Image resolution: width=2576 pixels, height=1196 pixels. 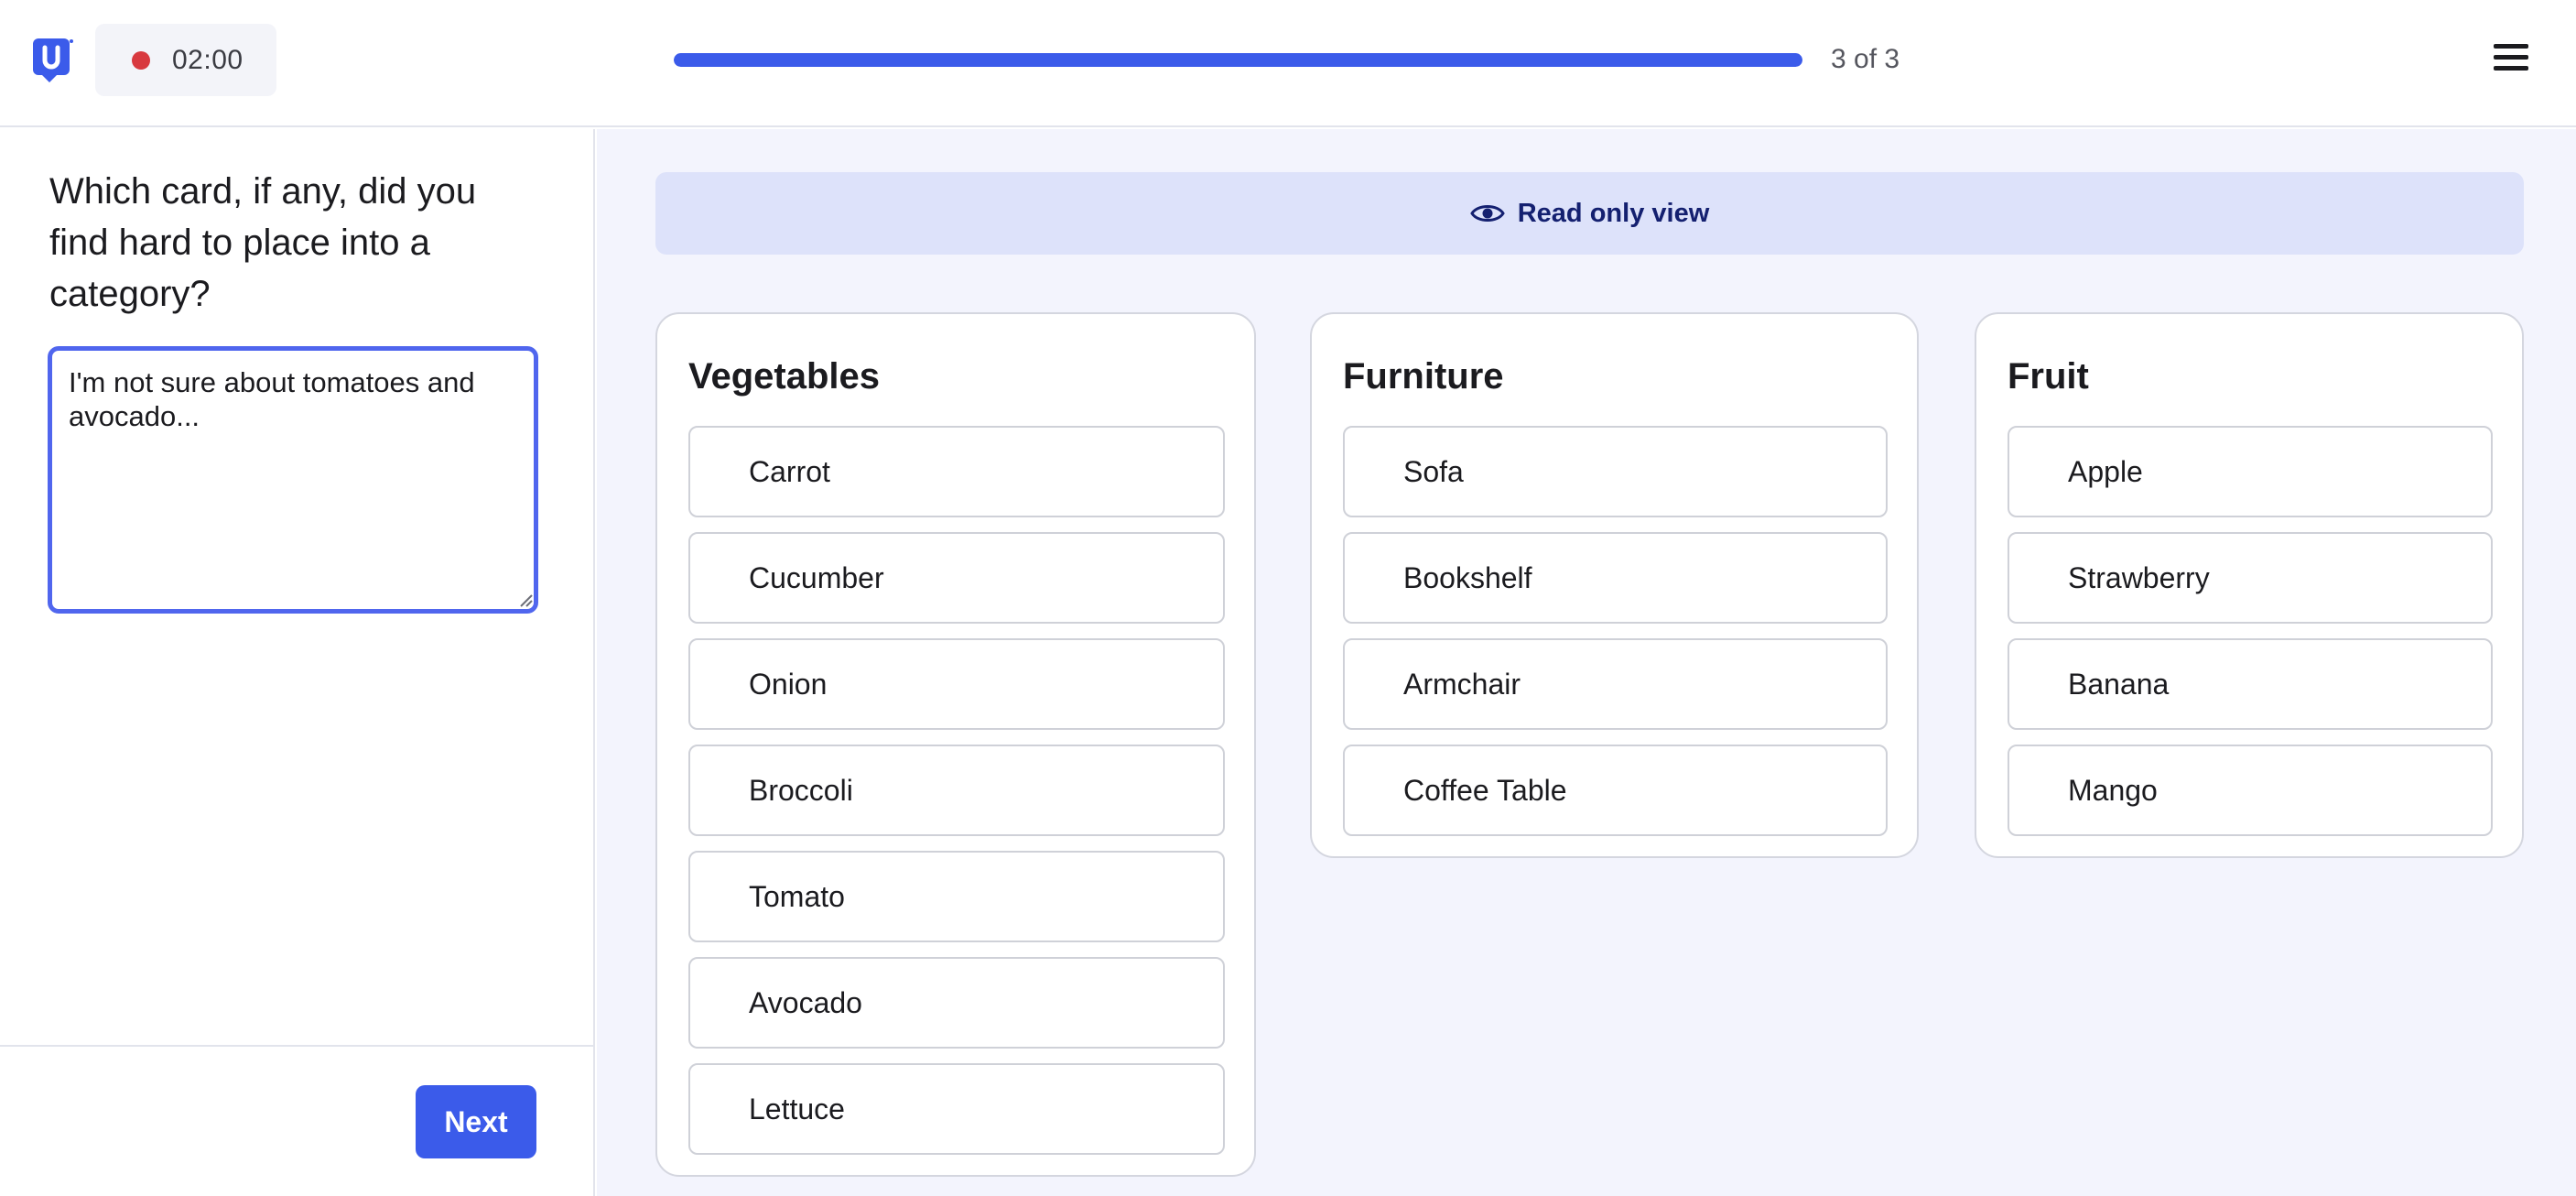 What do you see at coordinates (1487, 214) in the screenshot?
I see `eye-icon` at bounding box center [1487, 214].